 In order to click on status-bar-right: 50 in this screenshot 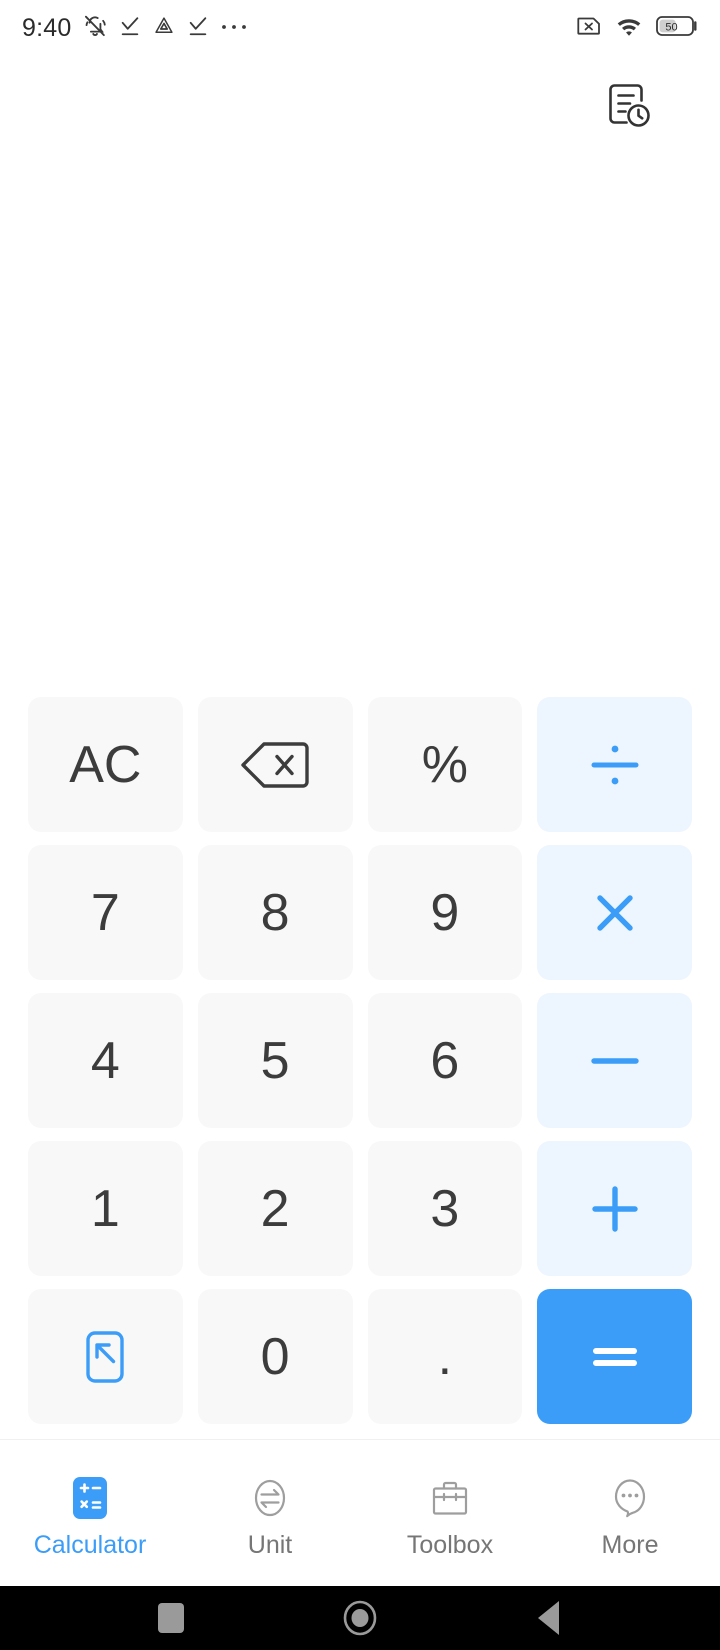, I will do `click(637, 28)`.